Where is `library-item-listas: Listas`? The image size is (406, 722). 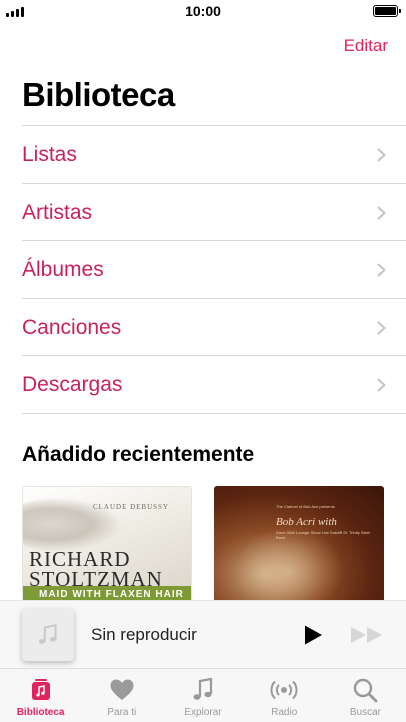 library-item-listas: Listas is located at coordinates (214, 155).